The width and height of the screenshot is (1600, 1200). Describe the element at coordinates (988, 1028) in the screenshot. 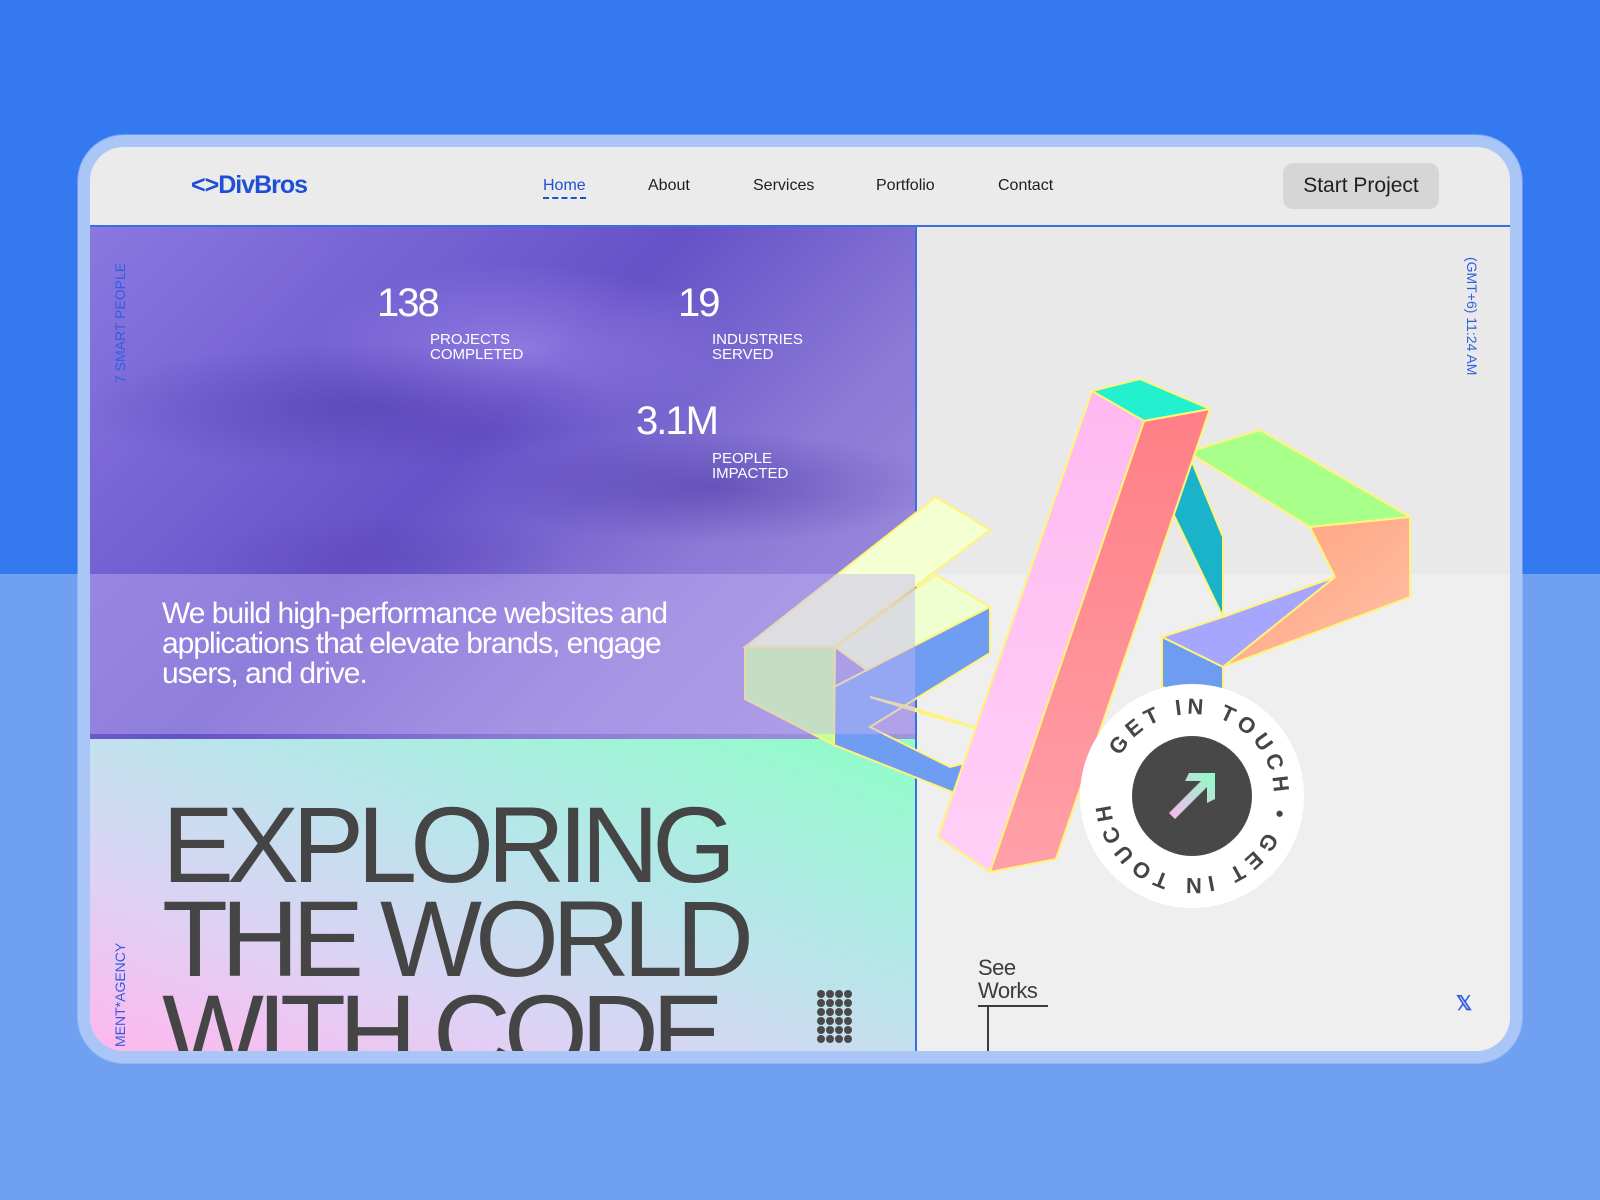

I see `see-works-stem` at that location.